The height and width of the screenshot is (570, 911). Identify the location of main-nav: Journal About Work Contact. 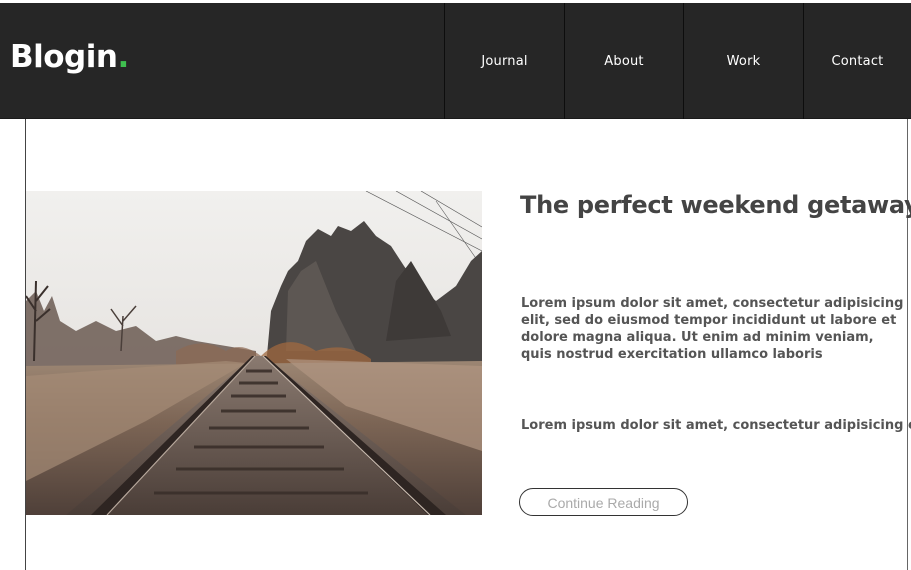
(677, 61).